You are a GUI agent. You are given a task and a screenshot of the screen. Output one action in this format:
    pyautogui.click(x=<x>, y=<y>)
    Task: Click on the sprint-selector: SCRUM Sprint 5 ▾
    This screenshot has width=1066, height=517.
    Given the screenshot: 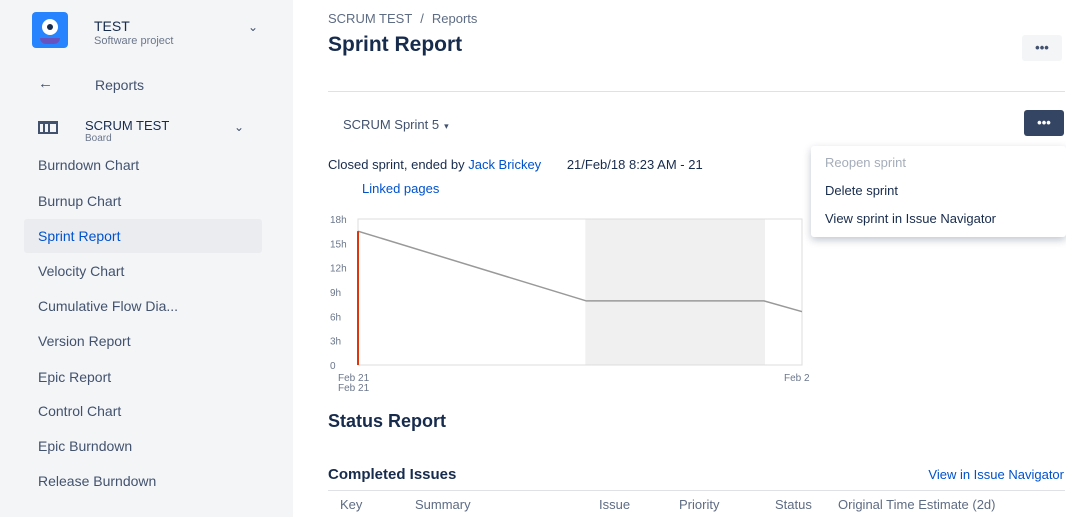 What is the action you would take?
    pyautogui.click(x=396, y=124)
    